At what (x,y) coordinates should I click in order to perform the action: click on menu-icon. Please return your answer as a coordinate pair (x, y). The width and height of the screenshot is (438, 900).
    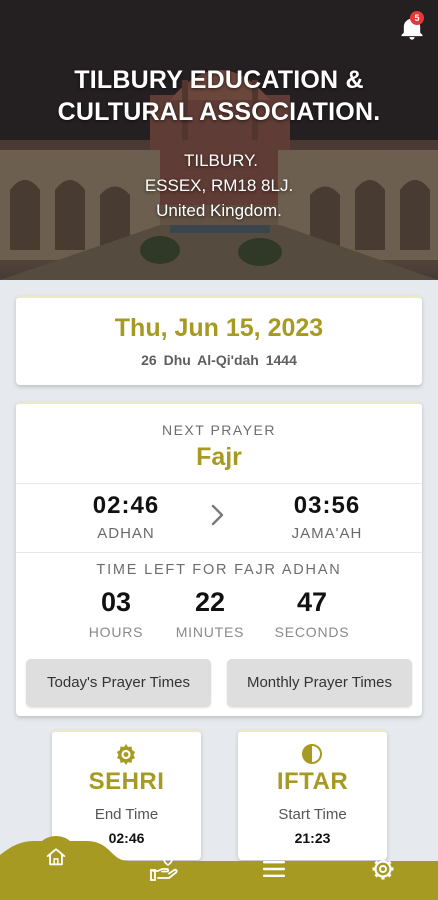
    Looking at the image, I should click on (274, 869).